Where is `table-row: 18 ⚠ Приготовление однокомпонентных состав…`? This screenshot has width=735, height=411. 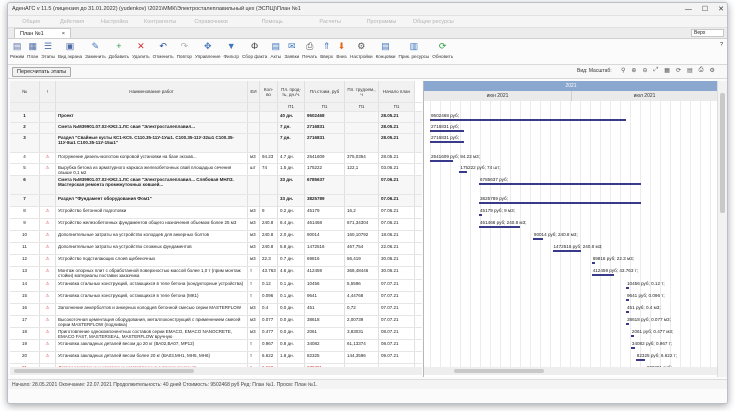 table-row: 18 ⚠ Приготовление однокомпонентных состав… is located at coordinates (216, 334).